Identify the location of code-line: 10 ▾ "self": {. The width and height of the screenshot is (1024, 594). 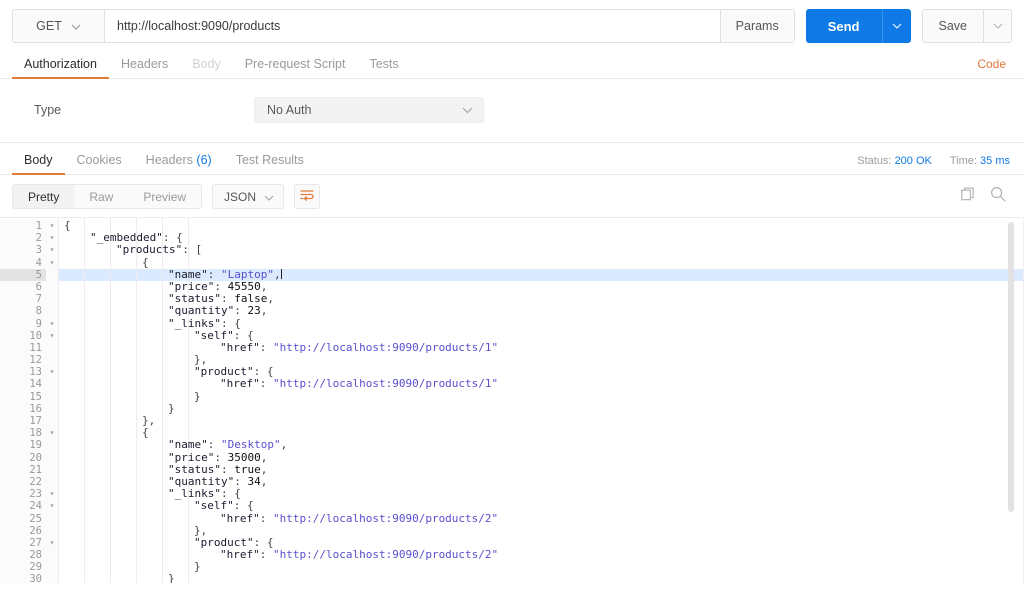
(512, 335).